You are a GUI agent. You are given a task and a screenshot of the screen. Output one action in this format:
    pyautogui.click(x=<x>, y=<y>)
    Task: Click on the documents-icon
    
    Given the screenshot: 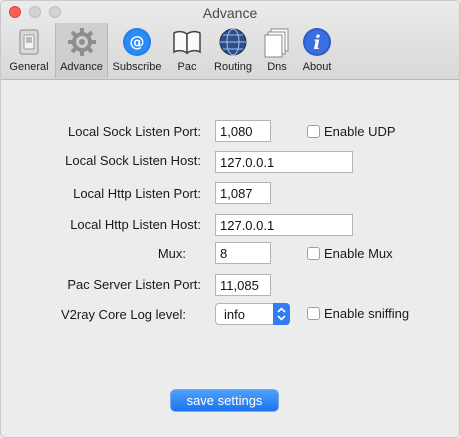 What is the action you would take?
    pyautogui.click(x=277, y=42)
    